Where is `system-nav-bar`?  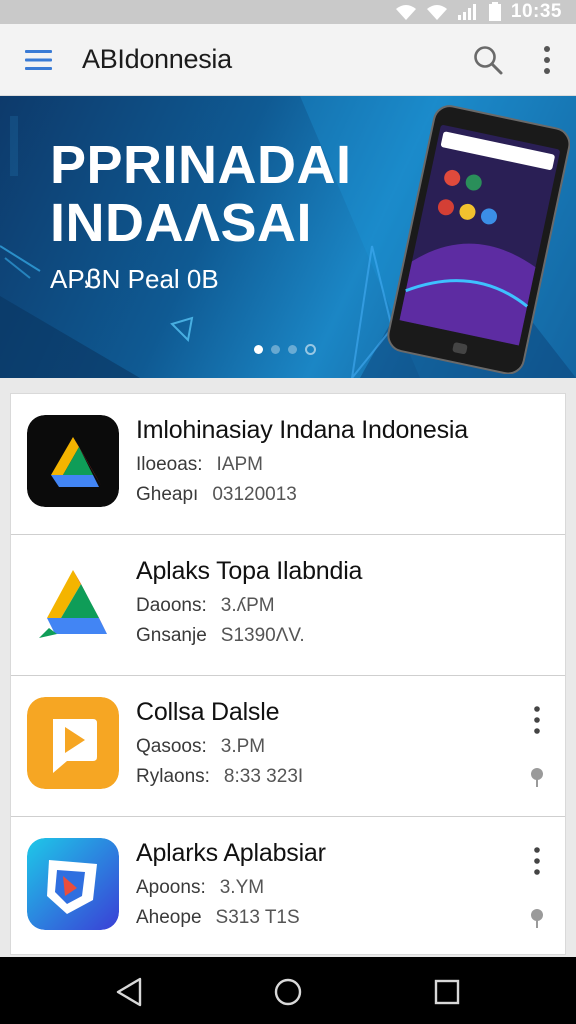 system-nav-bar is located at coordinates (288, 990).